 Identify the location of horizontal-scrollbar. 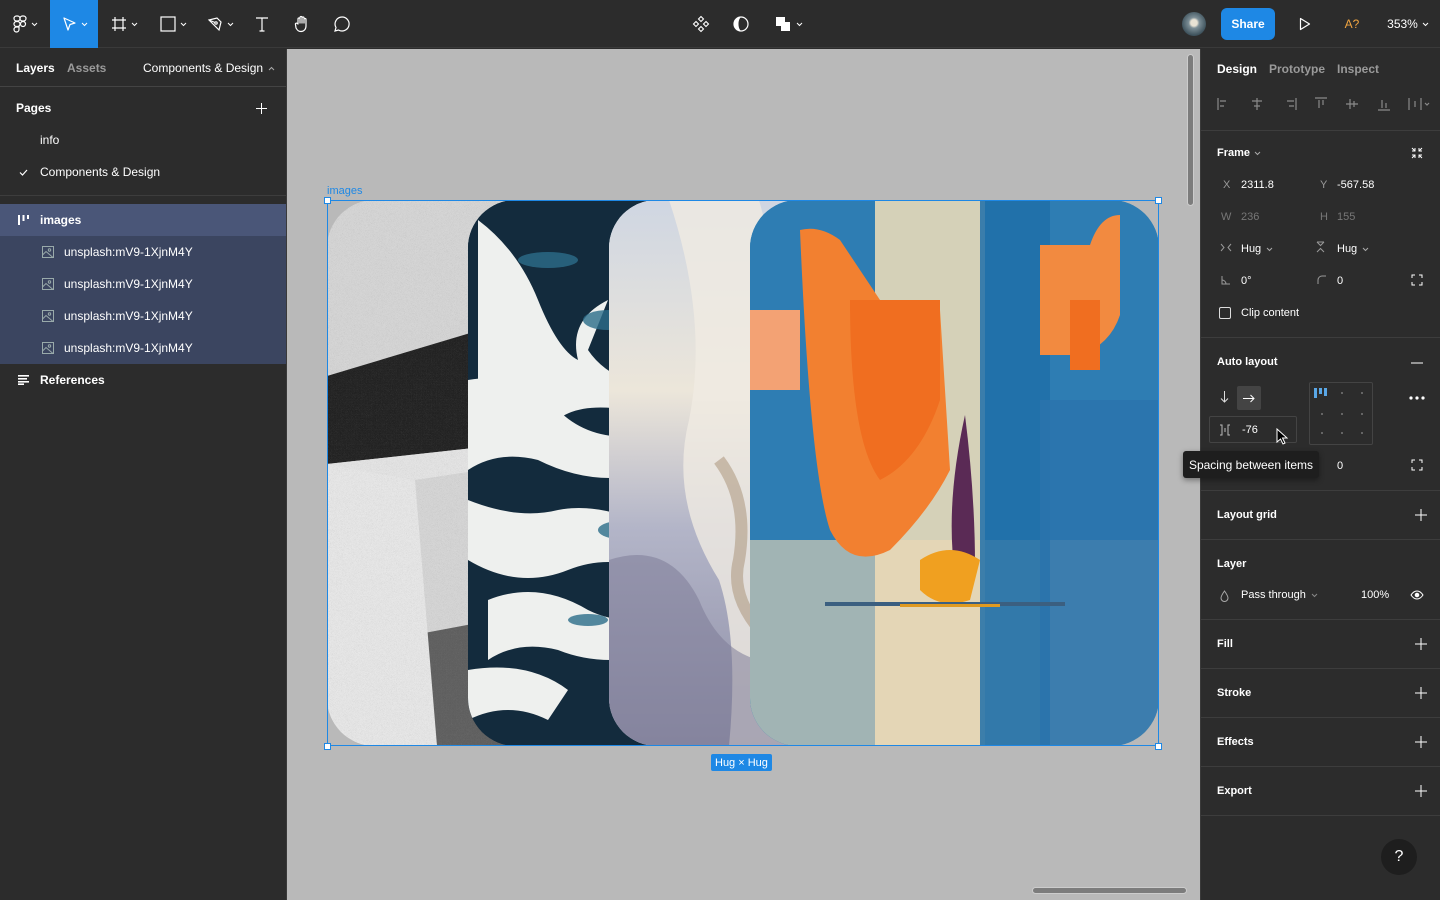
(1109, 890).